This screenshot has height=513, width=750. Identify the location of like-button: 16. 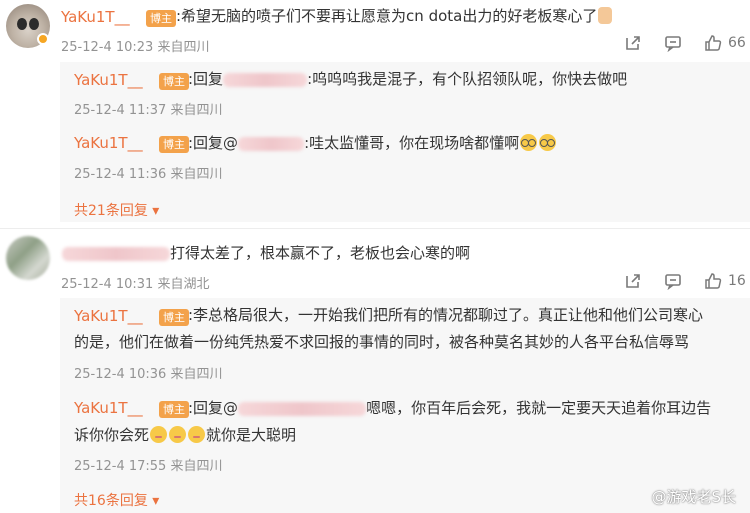
(725, 281).